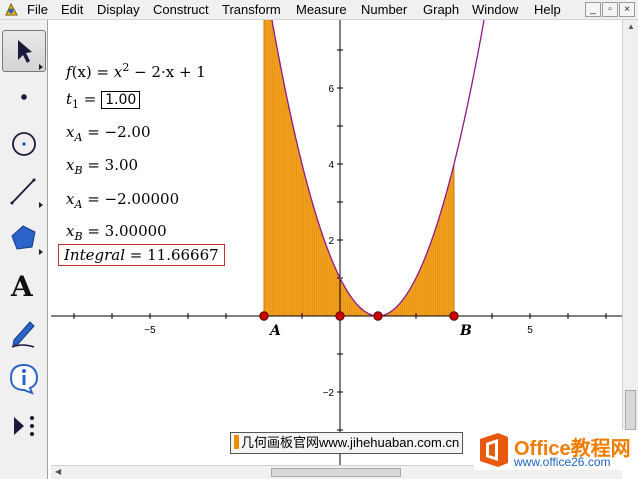  What do you see at coordinates (331, 241) in the screenshot?
I see `y-tick-label: 2` at bounding box center [331, 241].